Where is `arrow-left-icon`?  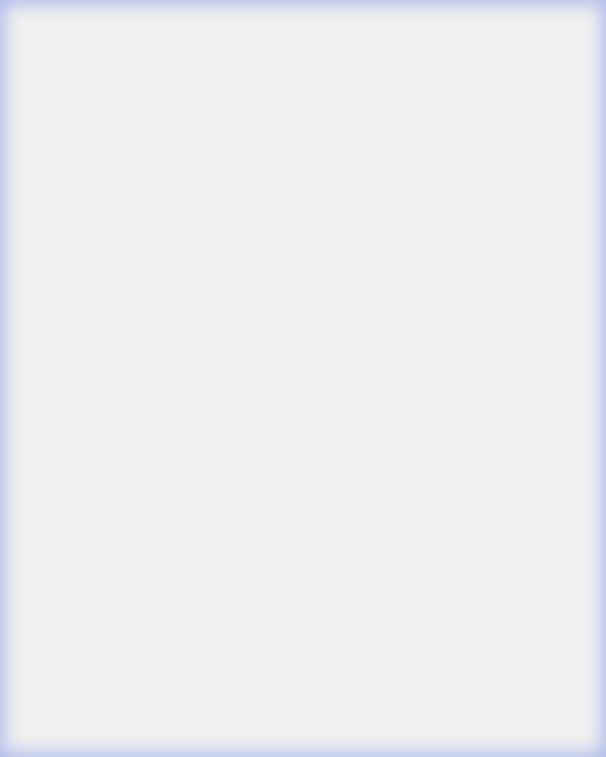
arrow-left-icon is located at coordinates (28, 28).